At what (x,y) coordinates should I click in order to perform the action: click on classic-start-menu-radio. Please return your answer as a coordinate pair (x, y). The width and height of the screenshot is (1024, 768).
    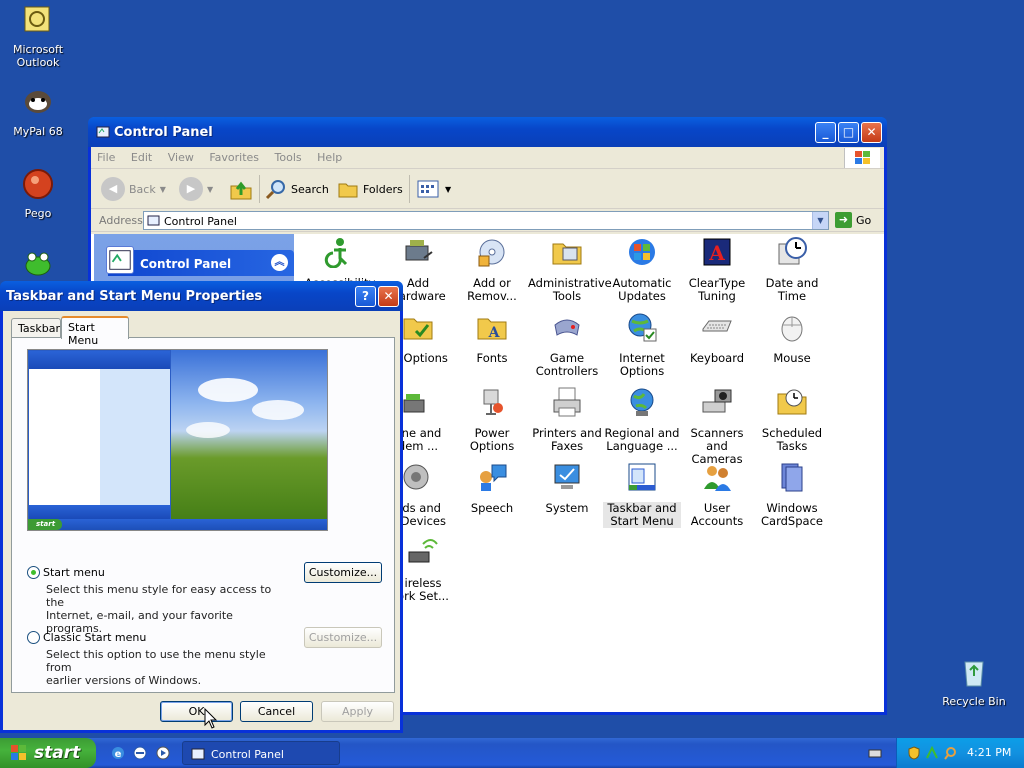
    Looking at the image, I should click on (33, 637).